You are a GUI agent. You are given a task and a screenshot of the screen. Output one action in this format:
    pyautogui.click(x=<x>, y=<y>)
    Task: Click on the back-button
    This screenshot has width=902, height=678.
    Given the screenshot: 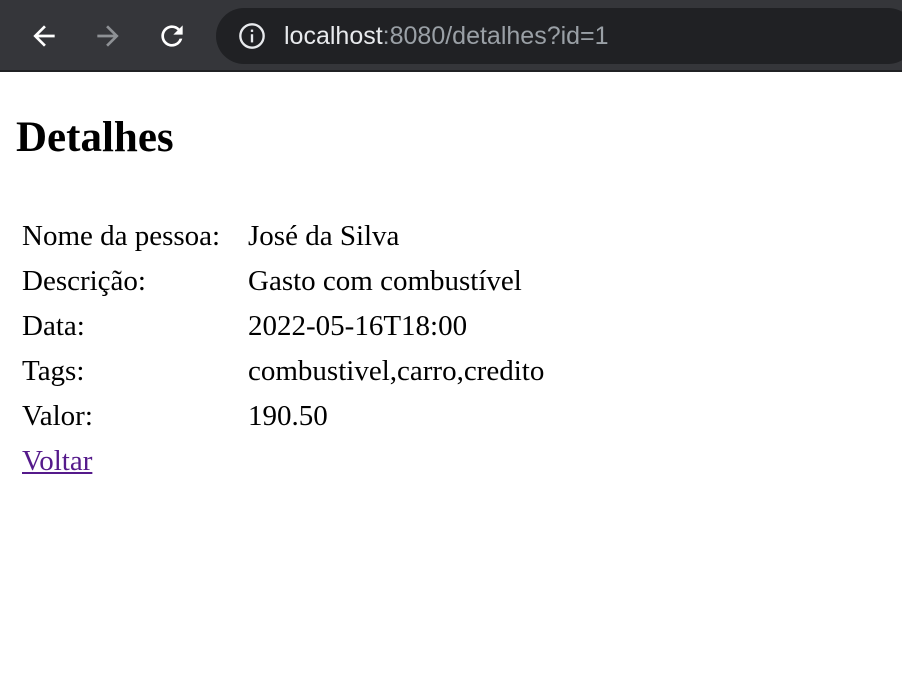 What is the action you would take?
    pyautogui.click(x=44, y=36)
    